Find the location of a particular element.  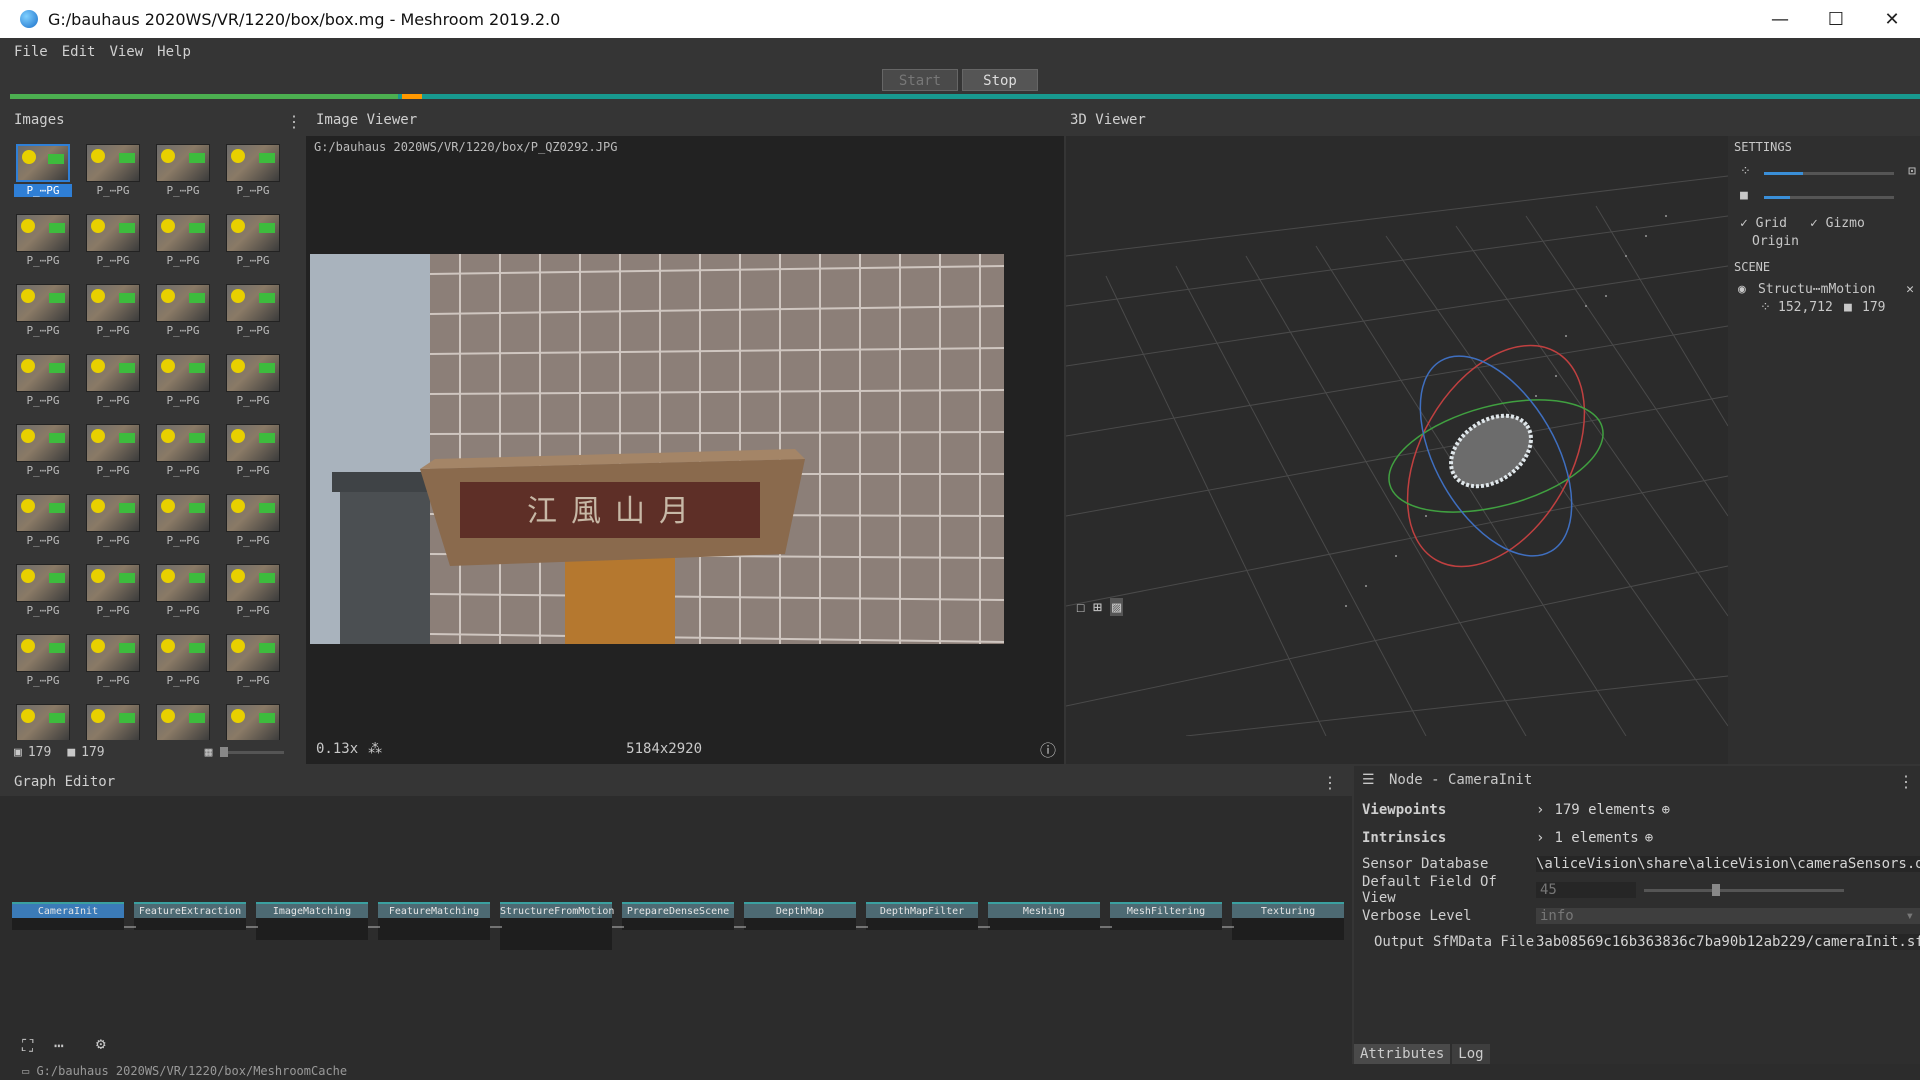

fit-graph-icon: ⛶ is located at coordinates (27, 1046).